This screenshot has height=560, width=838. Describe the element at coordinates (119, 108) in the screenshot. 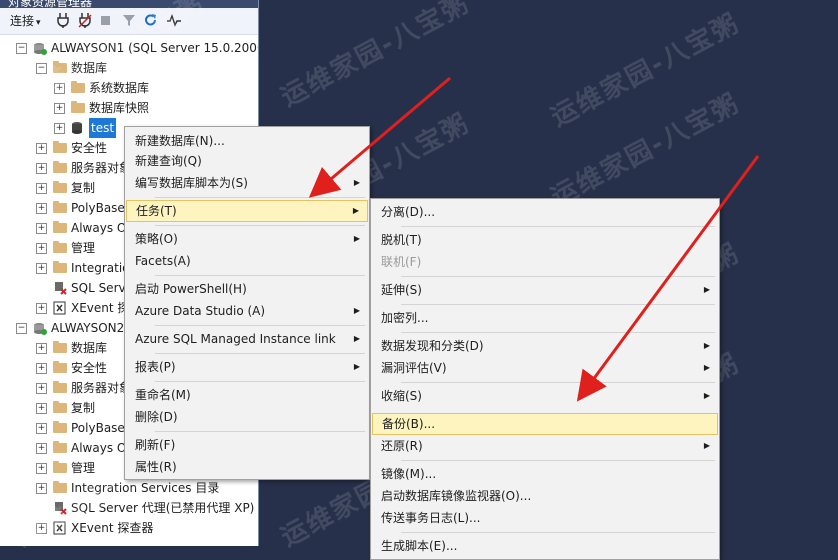

I see `tree-item-label: 数据库快照` at that location.